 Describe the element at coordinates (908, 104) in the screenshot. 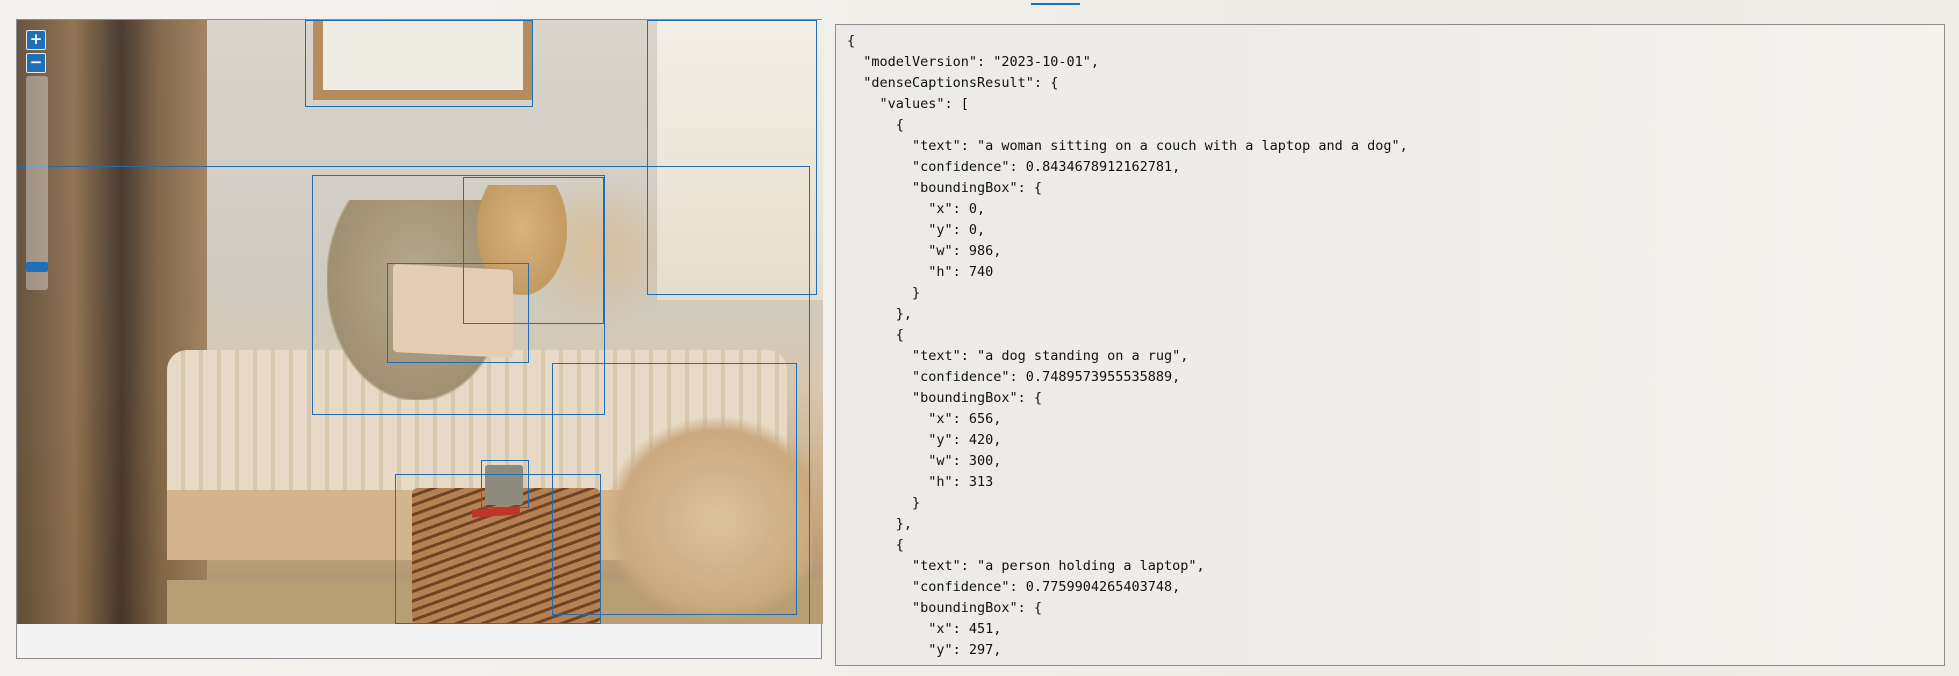

I see `json-line: "values": [` at that location.